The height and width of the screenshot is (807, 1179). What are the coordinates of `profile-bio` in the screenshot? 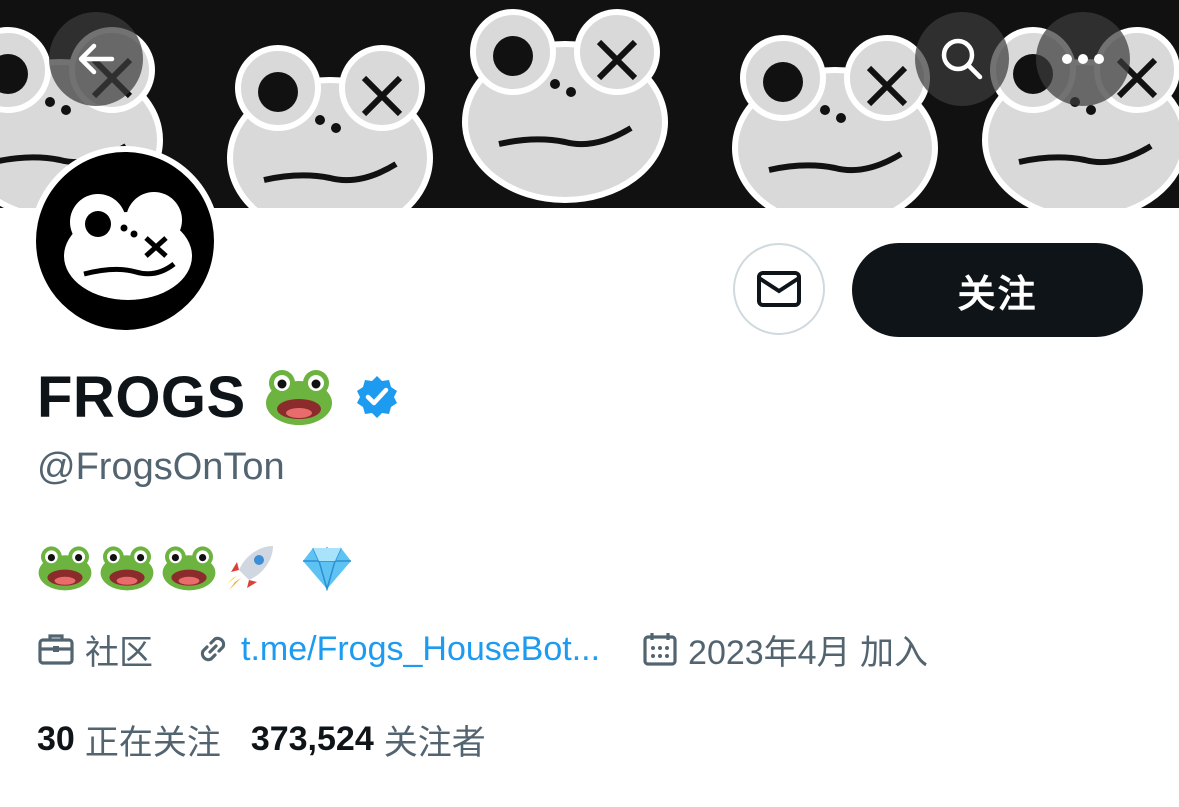 It's located at (195, 568).